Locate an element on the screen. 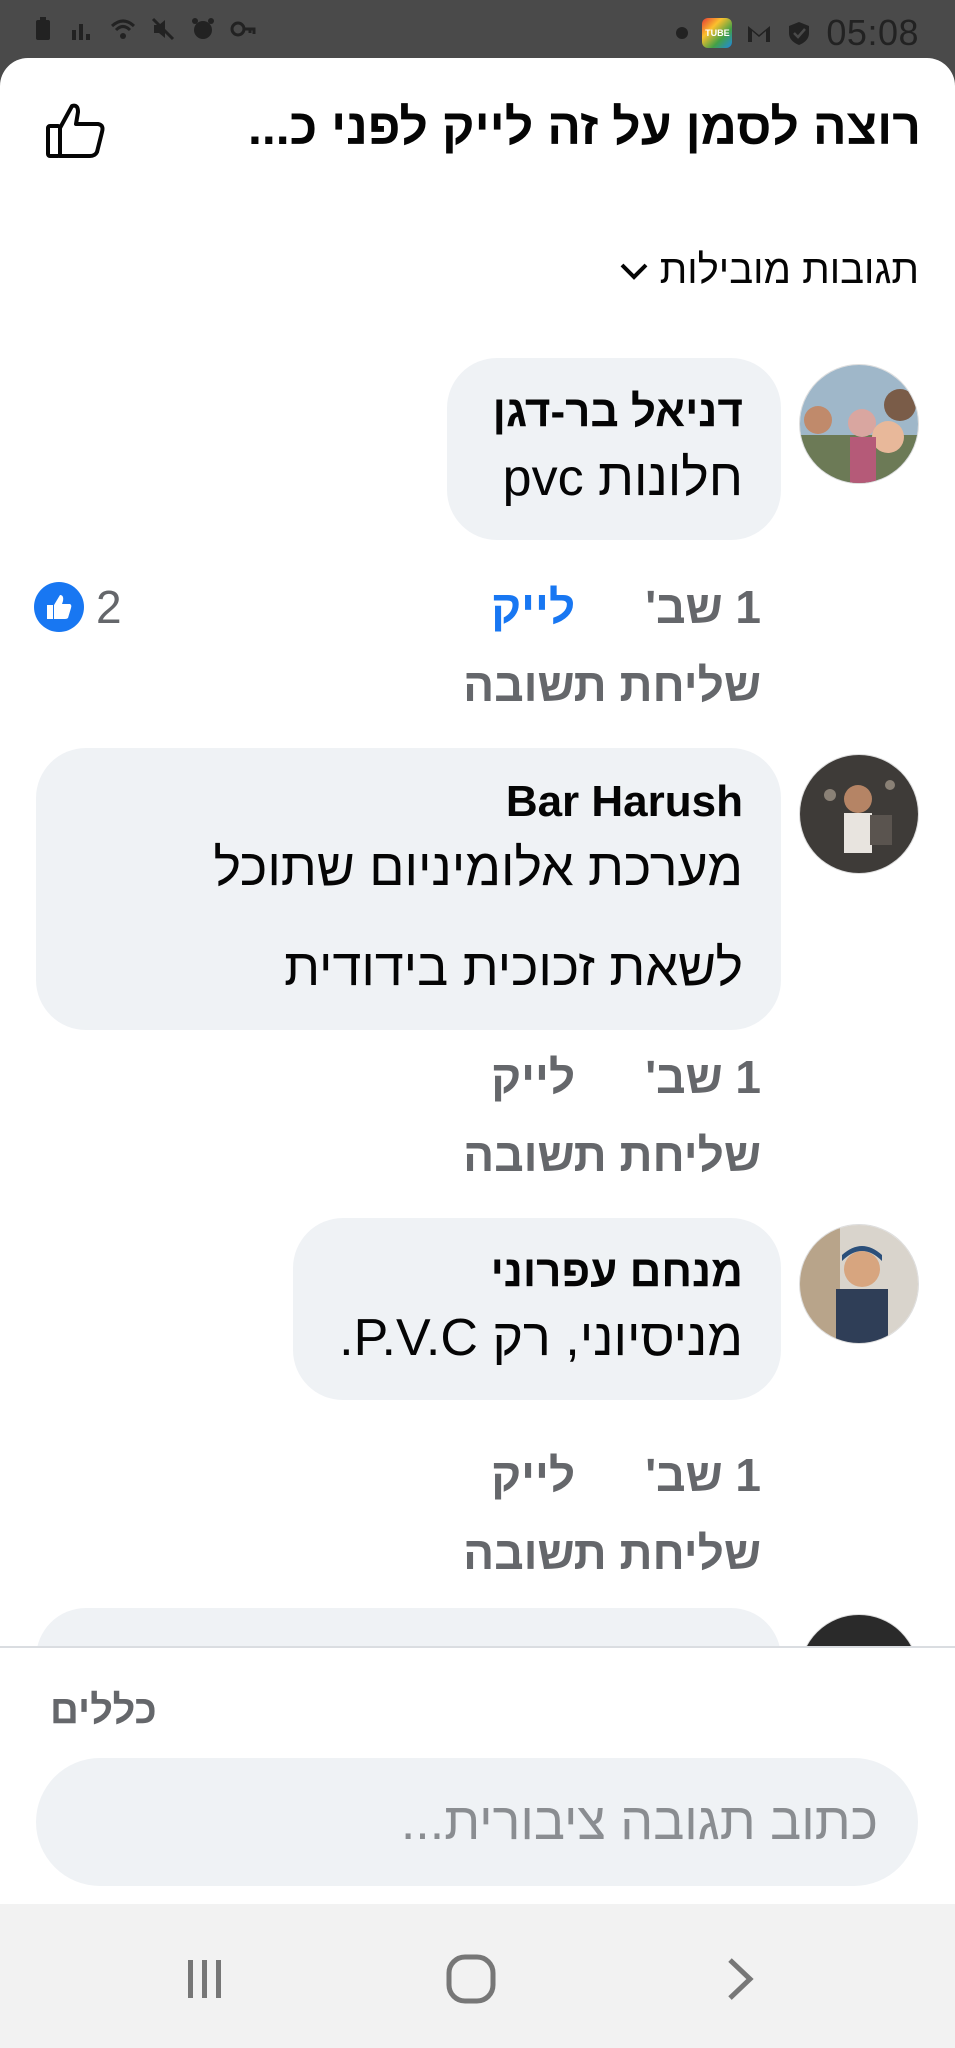  recent-apps-button is located at coordinates (205, 1979).